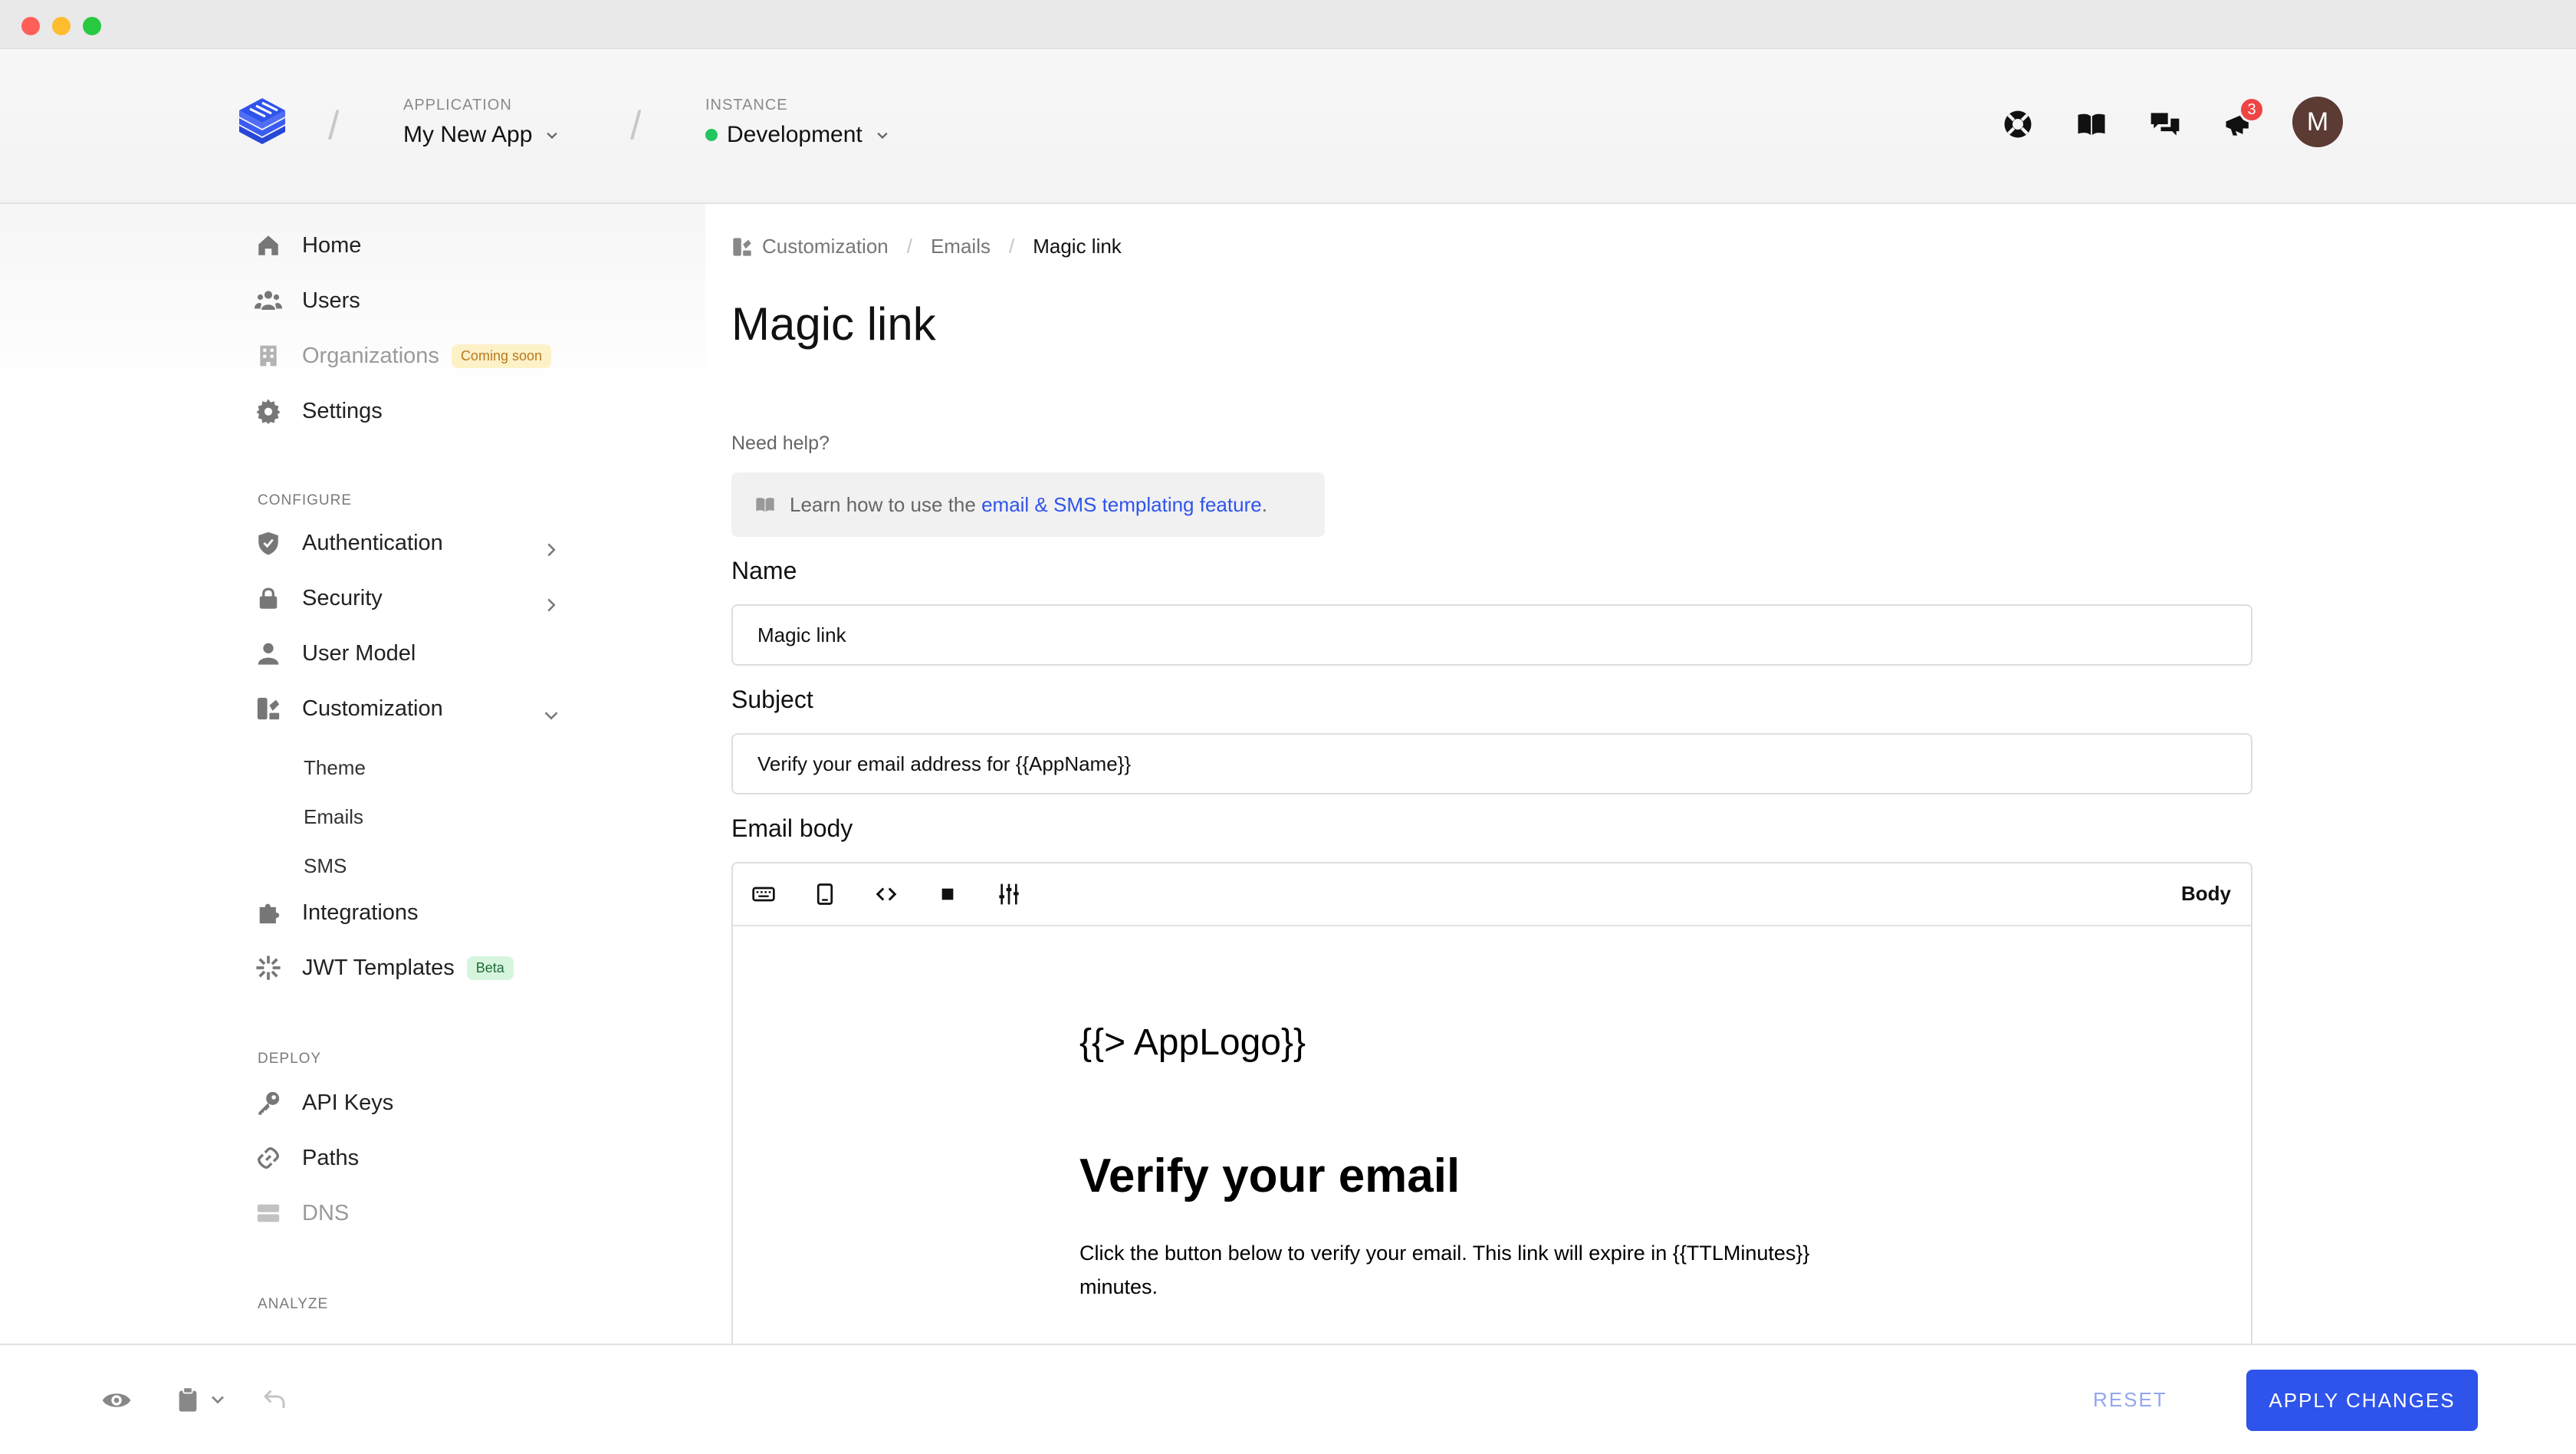  Describe the element at coordinates (765, 505) in the screenshot. I see `book-icon` at that location.